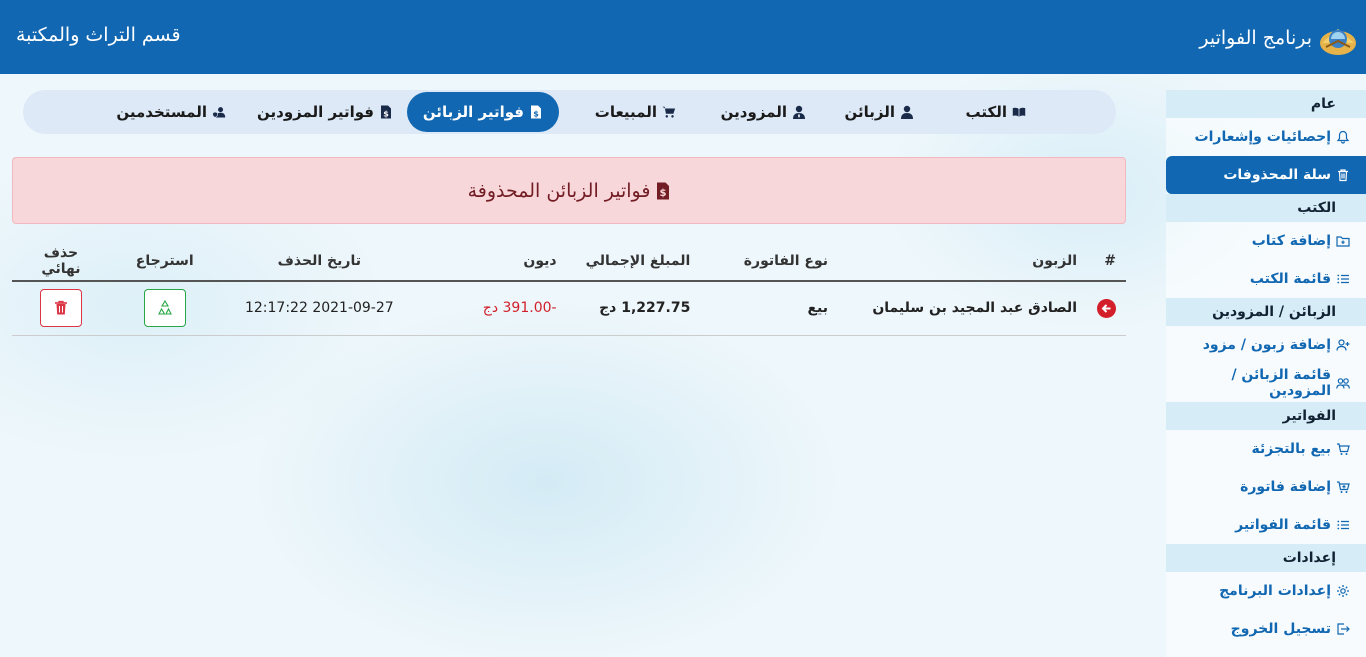  What do you see at coordinates (219, 112) in the screenshot?
I see `user-shield-icon` at bounding box center [219, 112].